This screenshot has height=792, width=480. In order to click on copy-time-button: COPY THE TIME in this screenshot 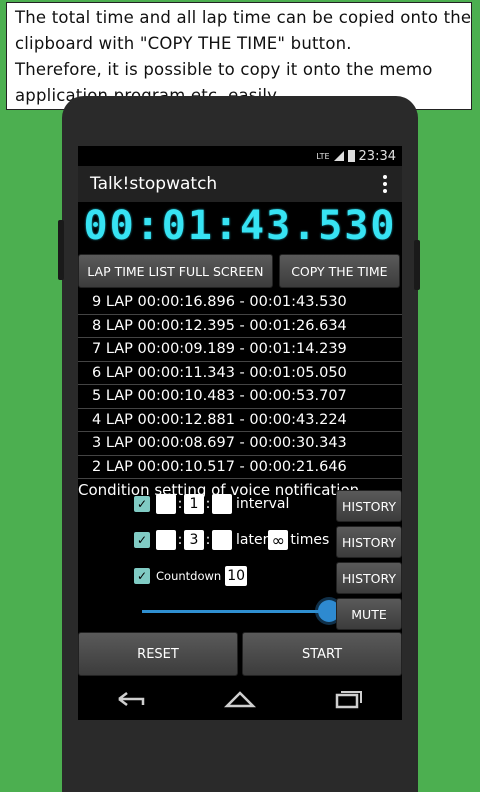, I will do `click(339, 271)`.